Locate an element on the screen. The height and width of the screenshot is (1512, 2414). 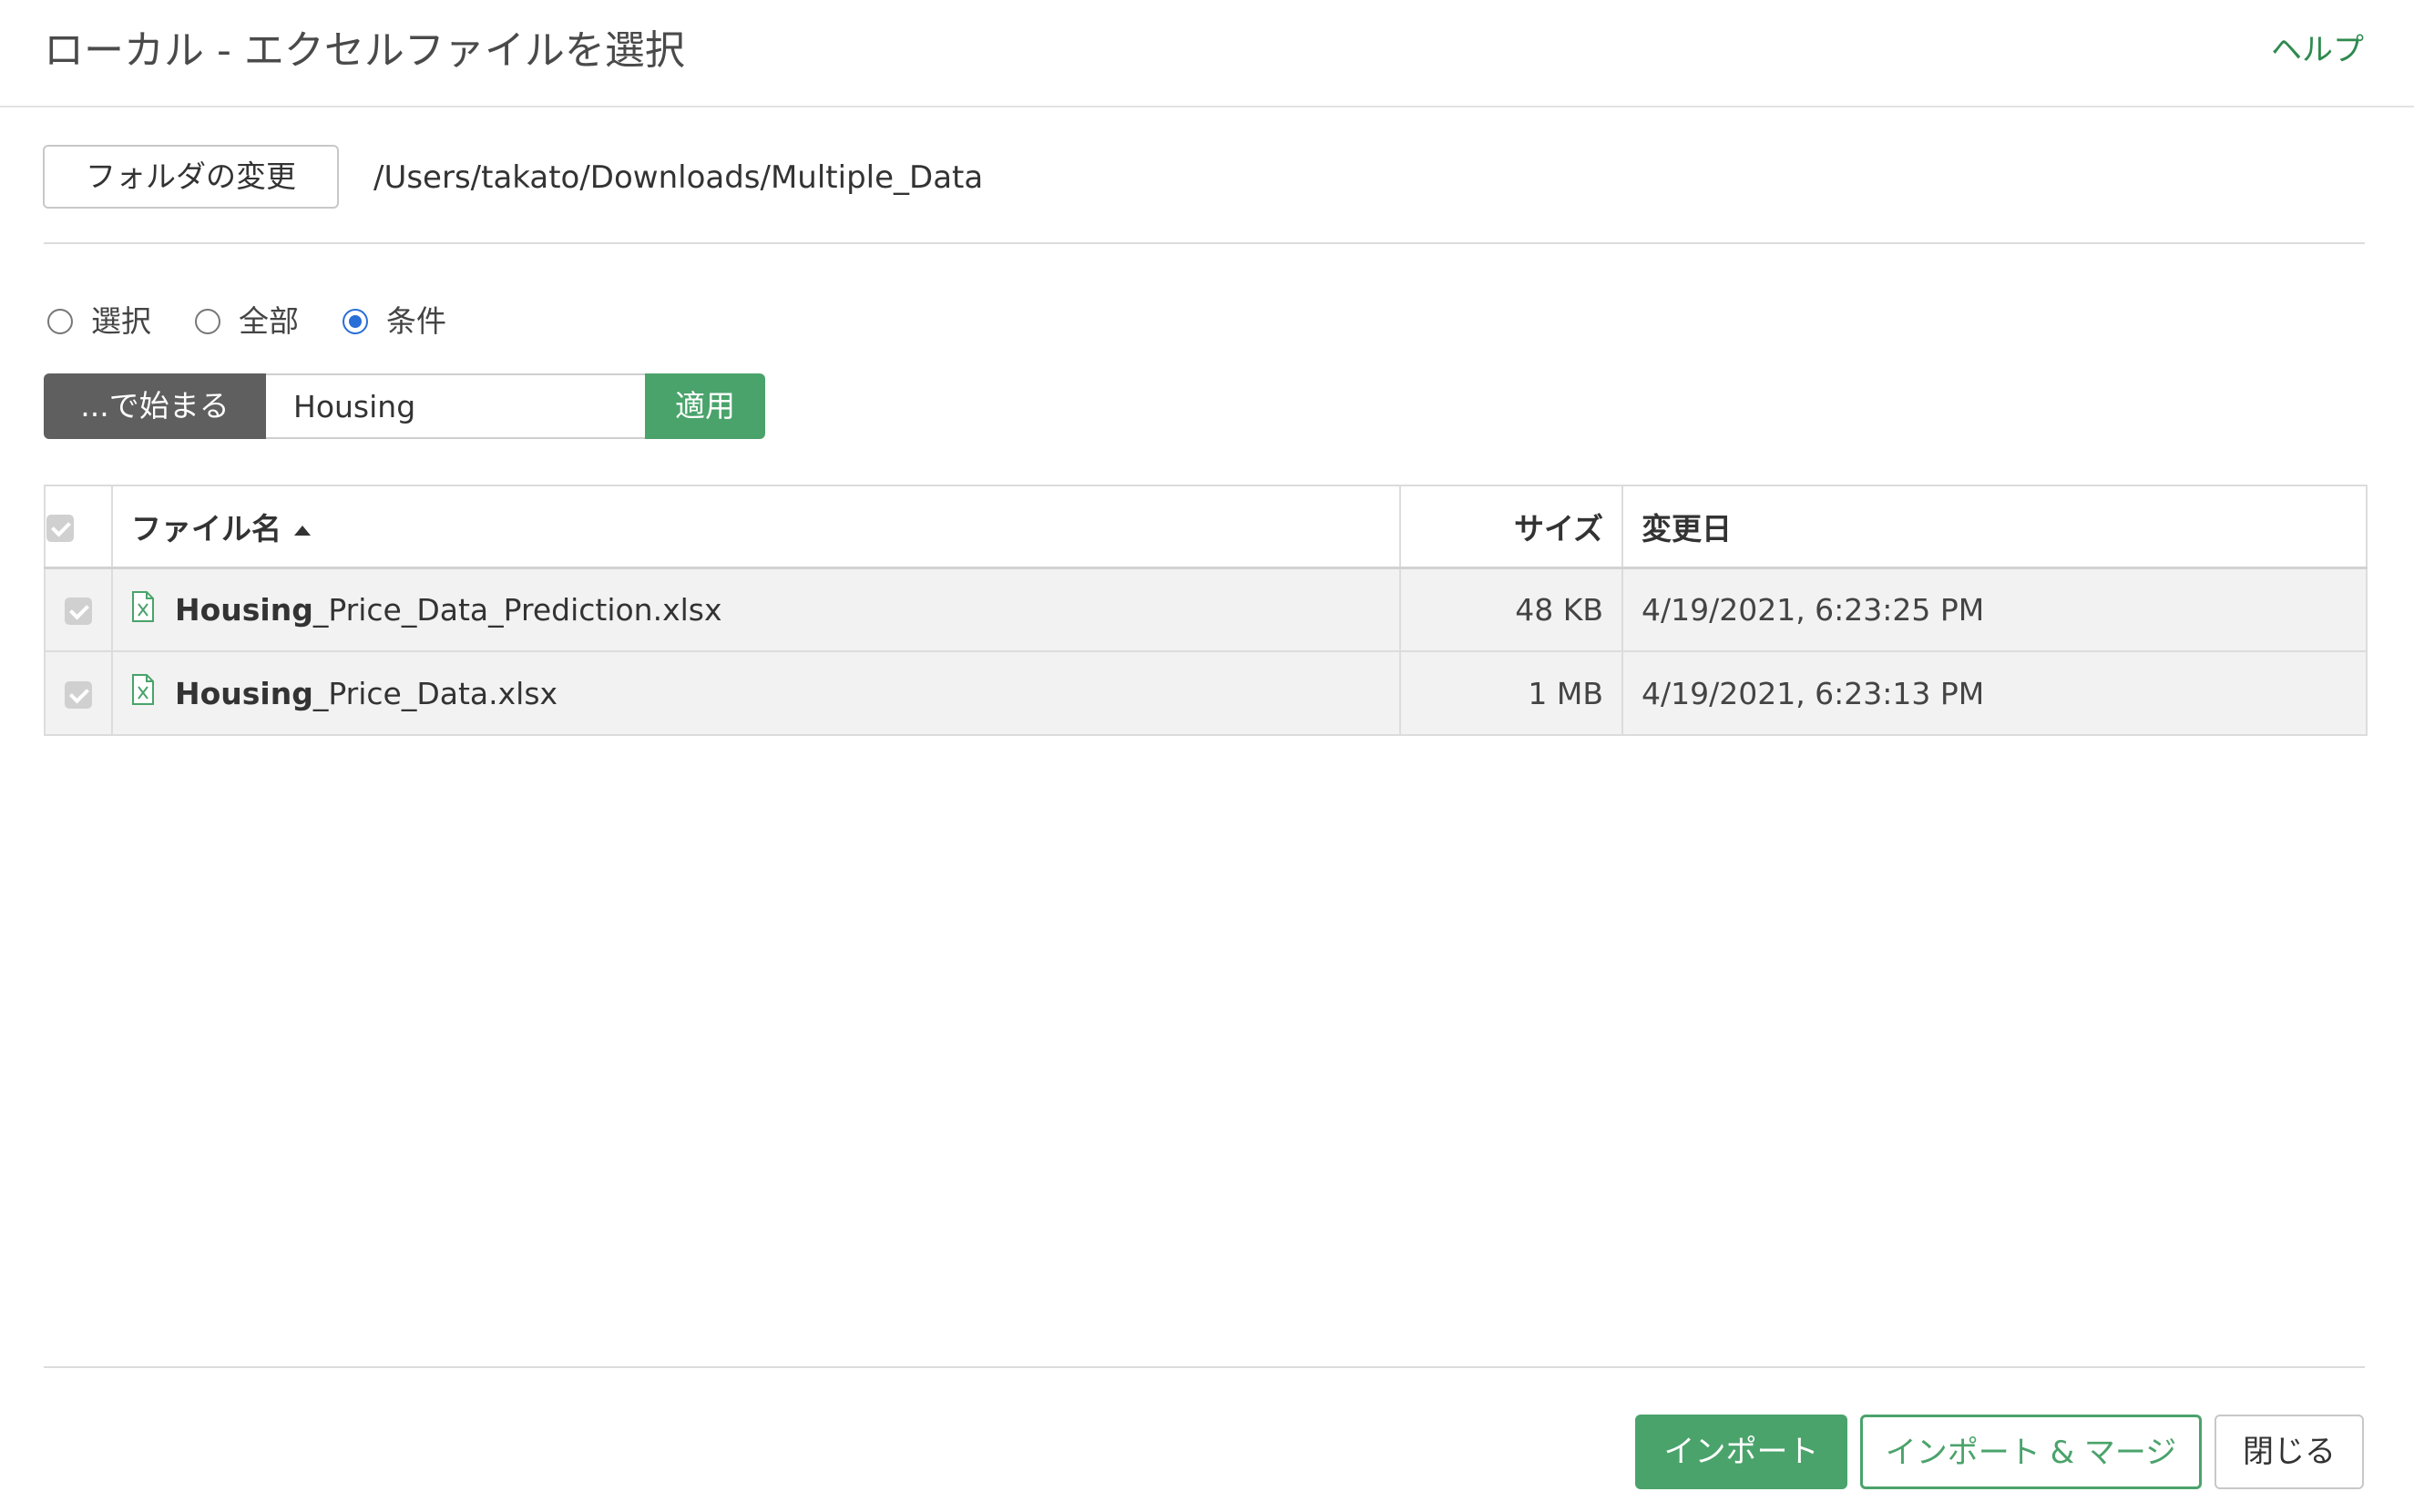
help-link: ヘルプ is located at coordinates (2317, 50).